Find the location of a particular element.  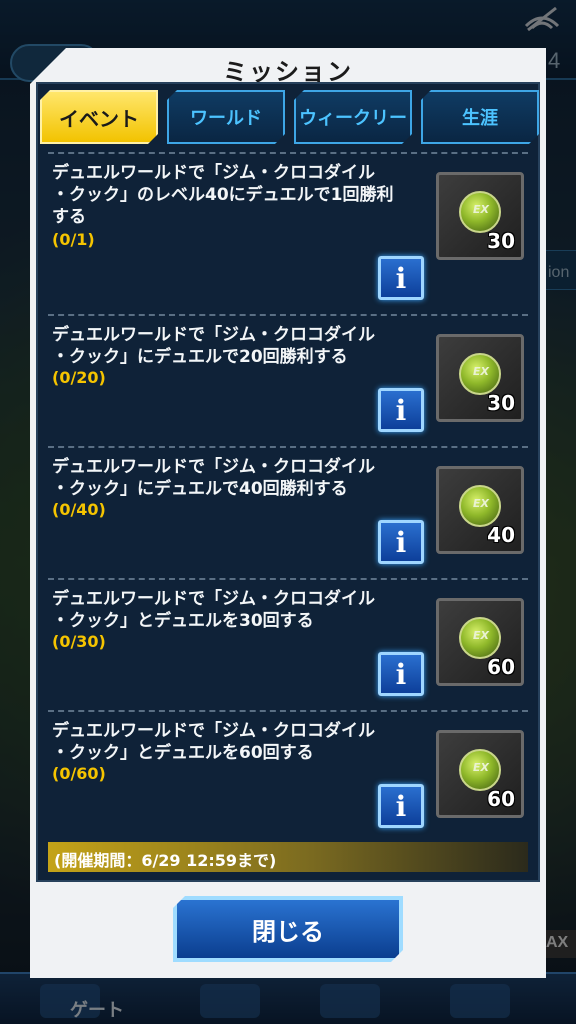

mission-description-line: ・クック」のレベル40にデュエルで1回勝利 is located at coordinates (223, 195).